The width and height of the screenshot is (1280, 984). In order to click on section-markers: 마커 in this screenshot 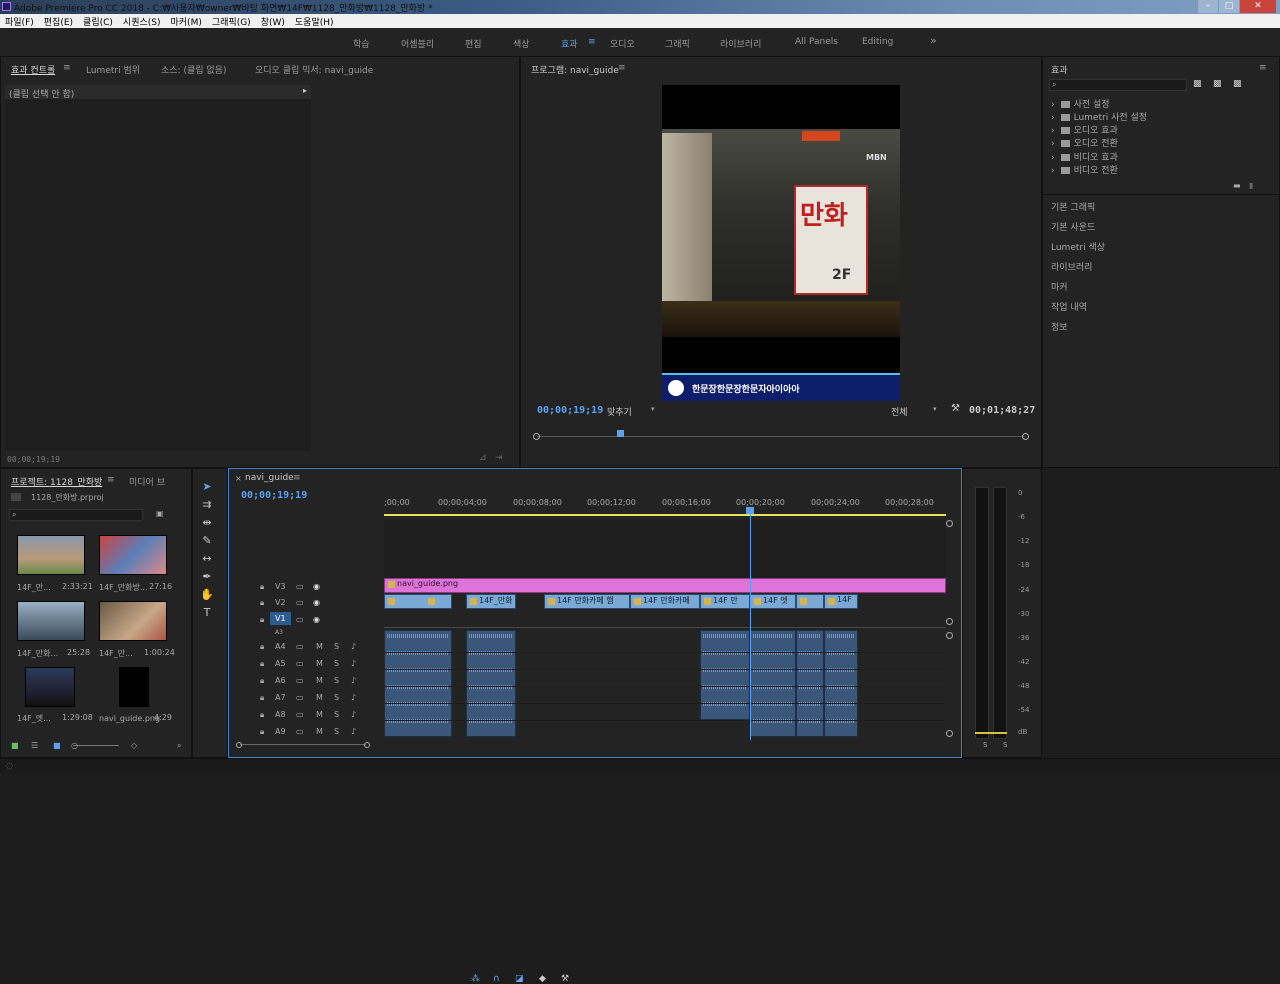, I will do `click(1059, 286)`.